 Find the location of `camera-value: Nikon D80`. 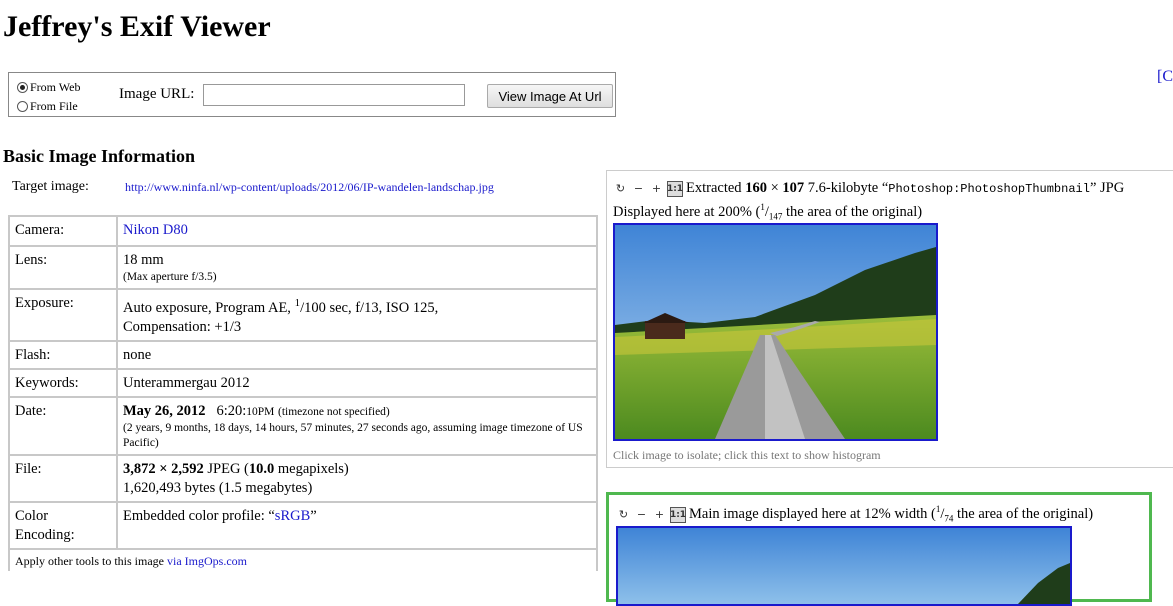

camera-value: Nikon D80 is located at coordinates (357, 231).